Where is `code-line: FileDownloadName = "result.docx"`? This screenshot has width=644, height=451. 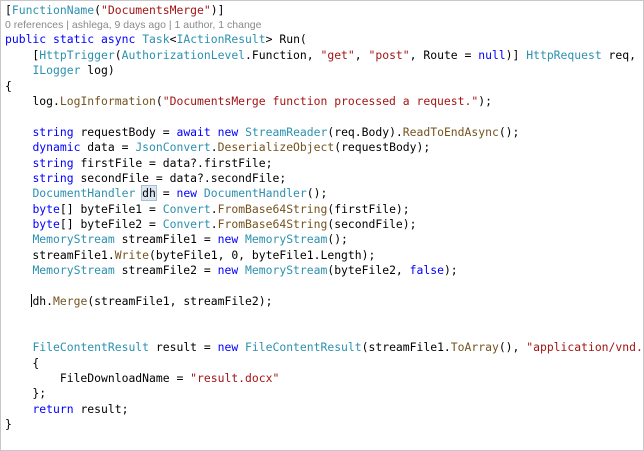
code-line: FileDownloadName = "result.docx" is located at coordinates (142, 377).